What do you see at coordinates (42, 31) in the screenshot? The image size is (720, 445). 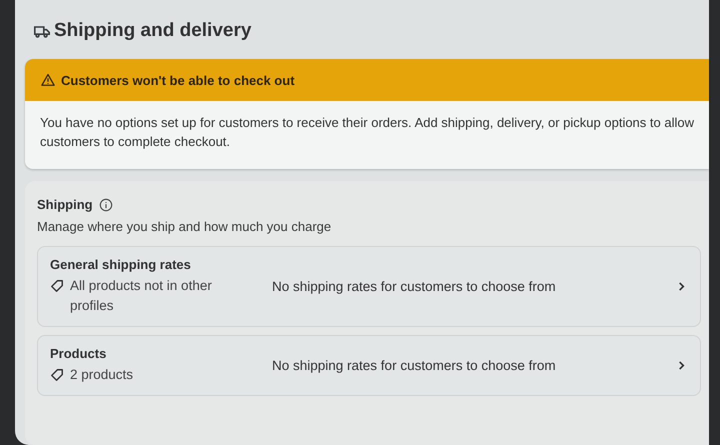 I see `truck-icon` at bounding box center [42, 31].